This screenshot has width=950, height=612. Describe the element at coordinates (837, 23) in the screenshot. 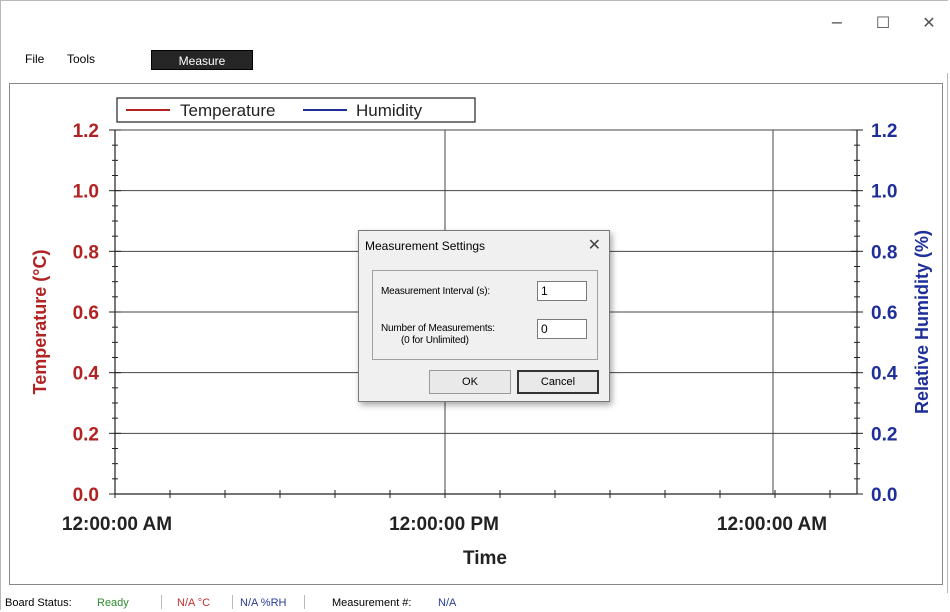

I see `minimize-icon: −` at that location.